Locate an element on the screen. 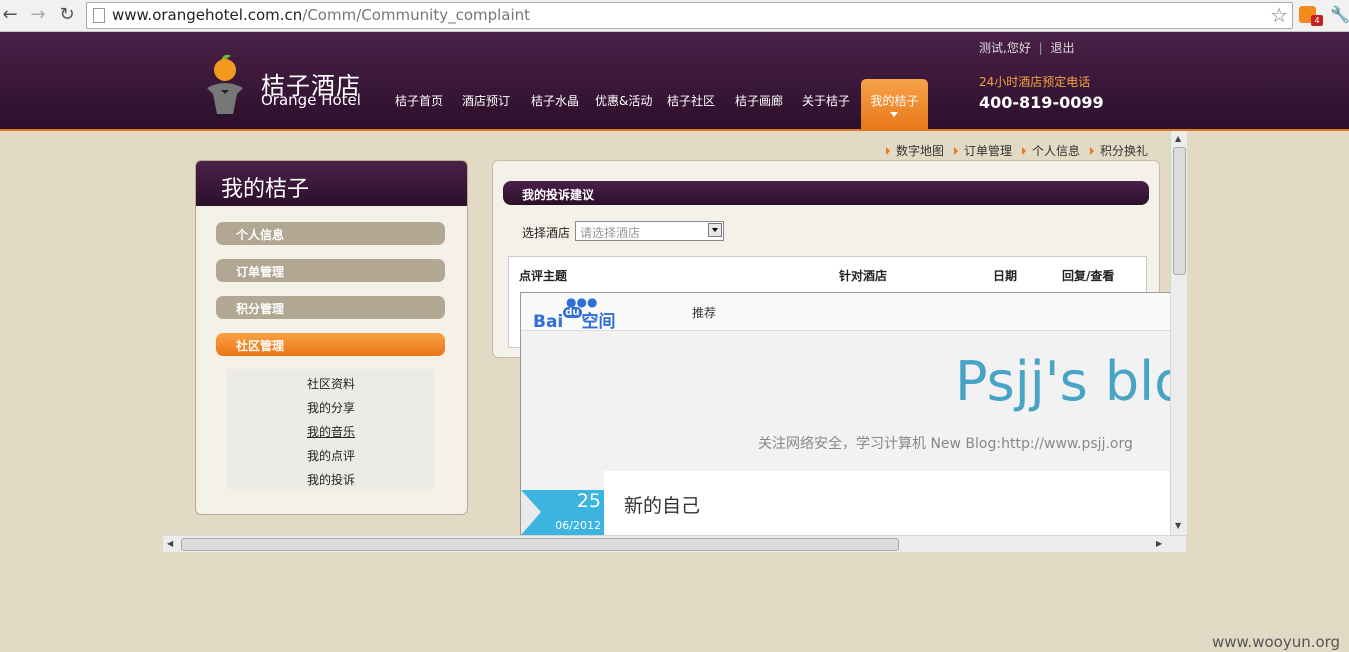 The image size is (1349, 652). hotline-label: 24小时酒店预定电话 is located at coordinates (1035, 82).